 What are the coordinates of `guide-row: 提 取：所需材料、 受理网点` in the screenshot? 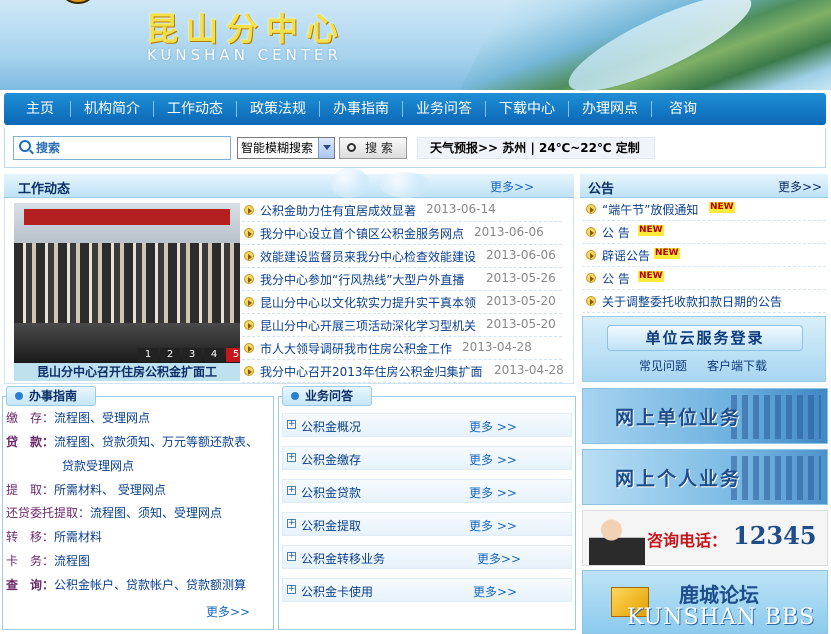 It's located at (86, 490).